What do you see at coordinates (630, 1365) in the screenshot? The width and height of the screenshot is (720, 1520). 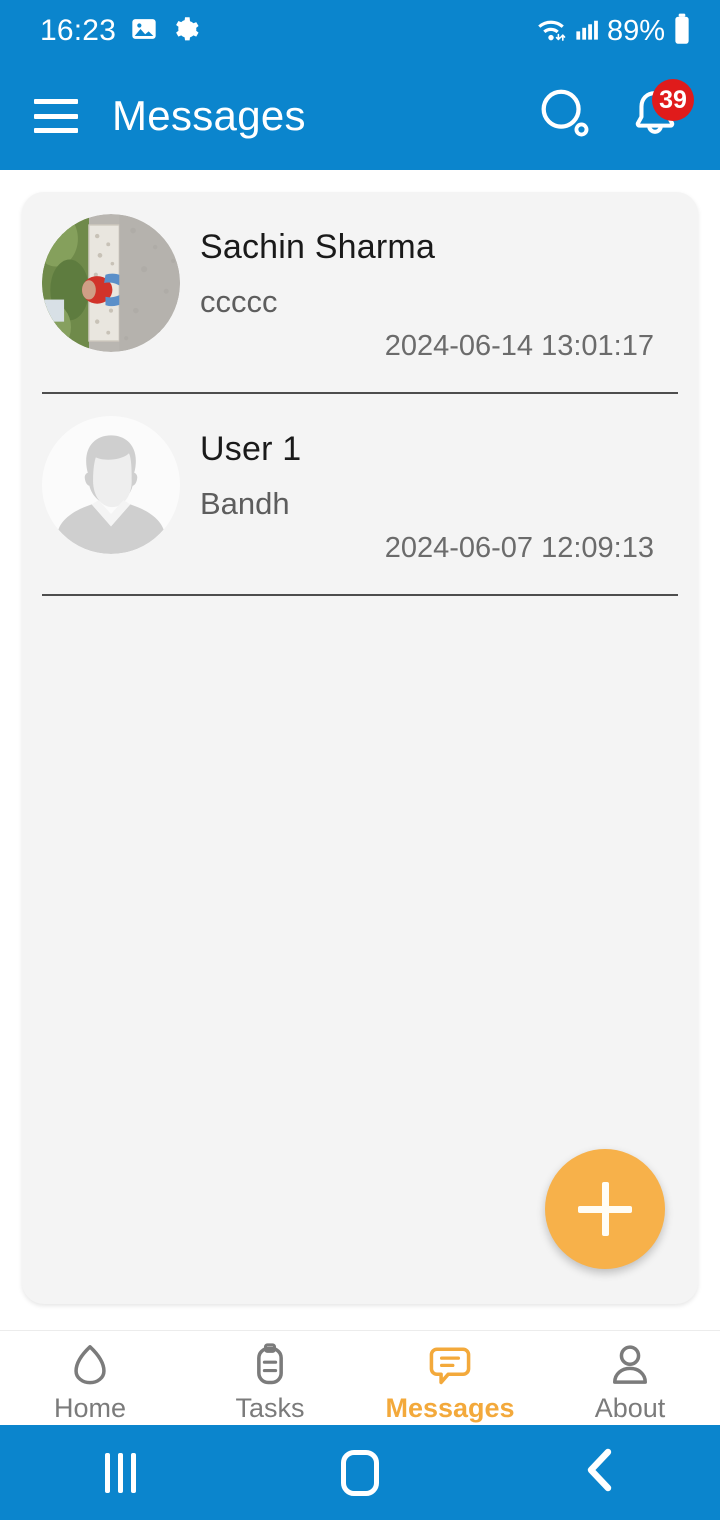 I see `person-icon` at bounding box center [630, 1365].